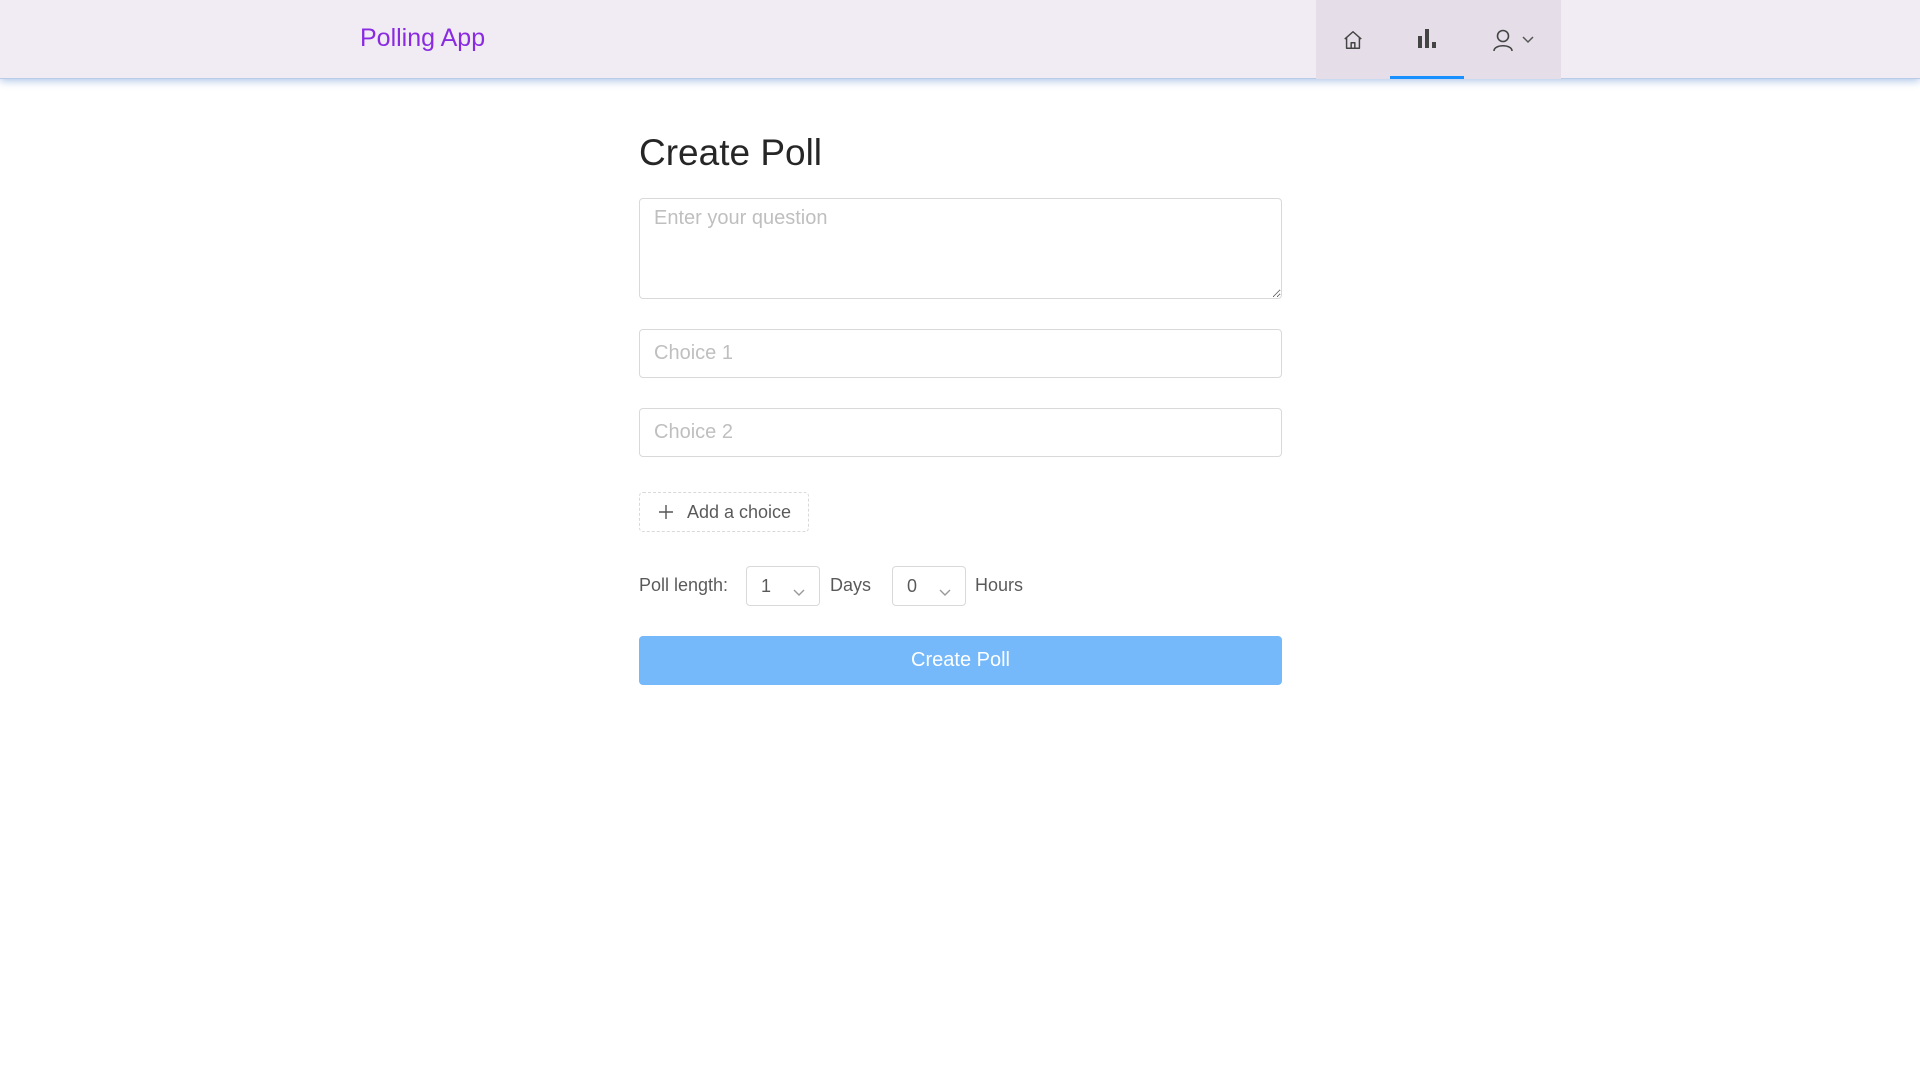  Describe the element at coordinates (960, 39) in the screenshot. I see `app-header: Polling App` at that location.